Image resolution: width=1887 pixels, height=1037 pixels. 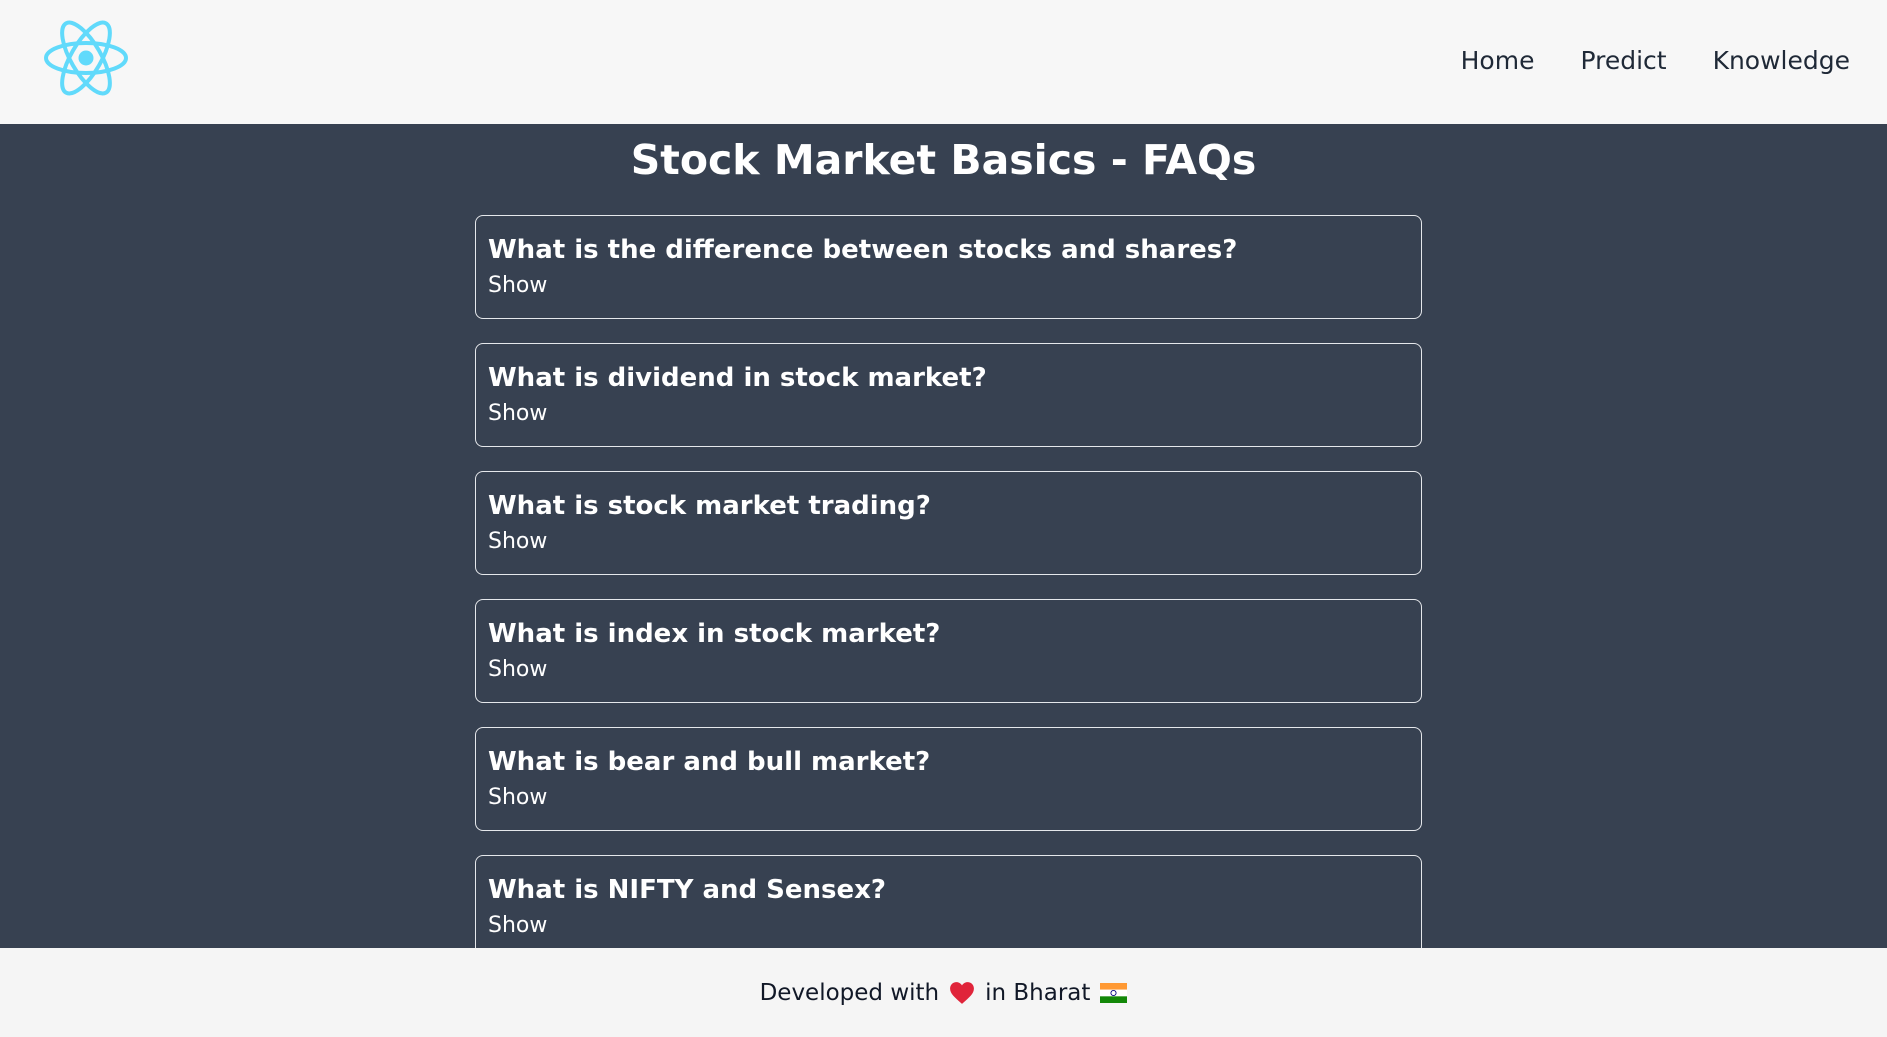 I want to click on faq-item: What is index in stock market? Show, so click(x=948, y=651).